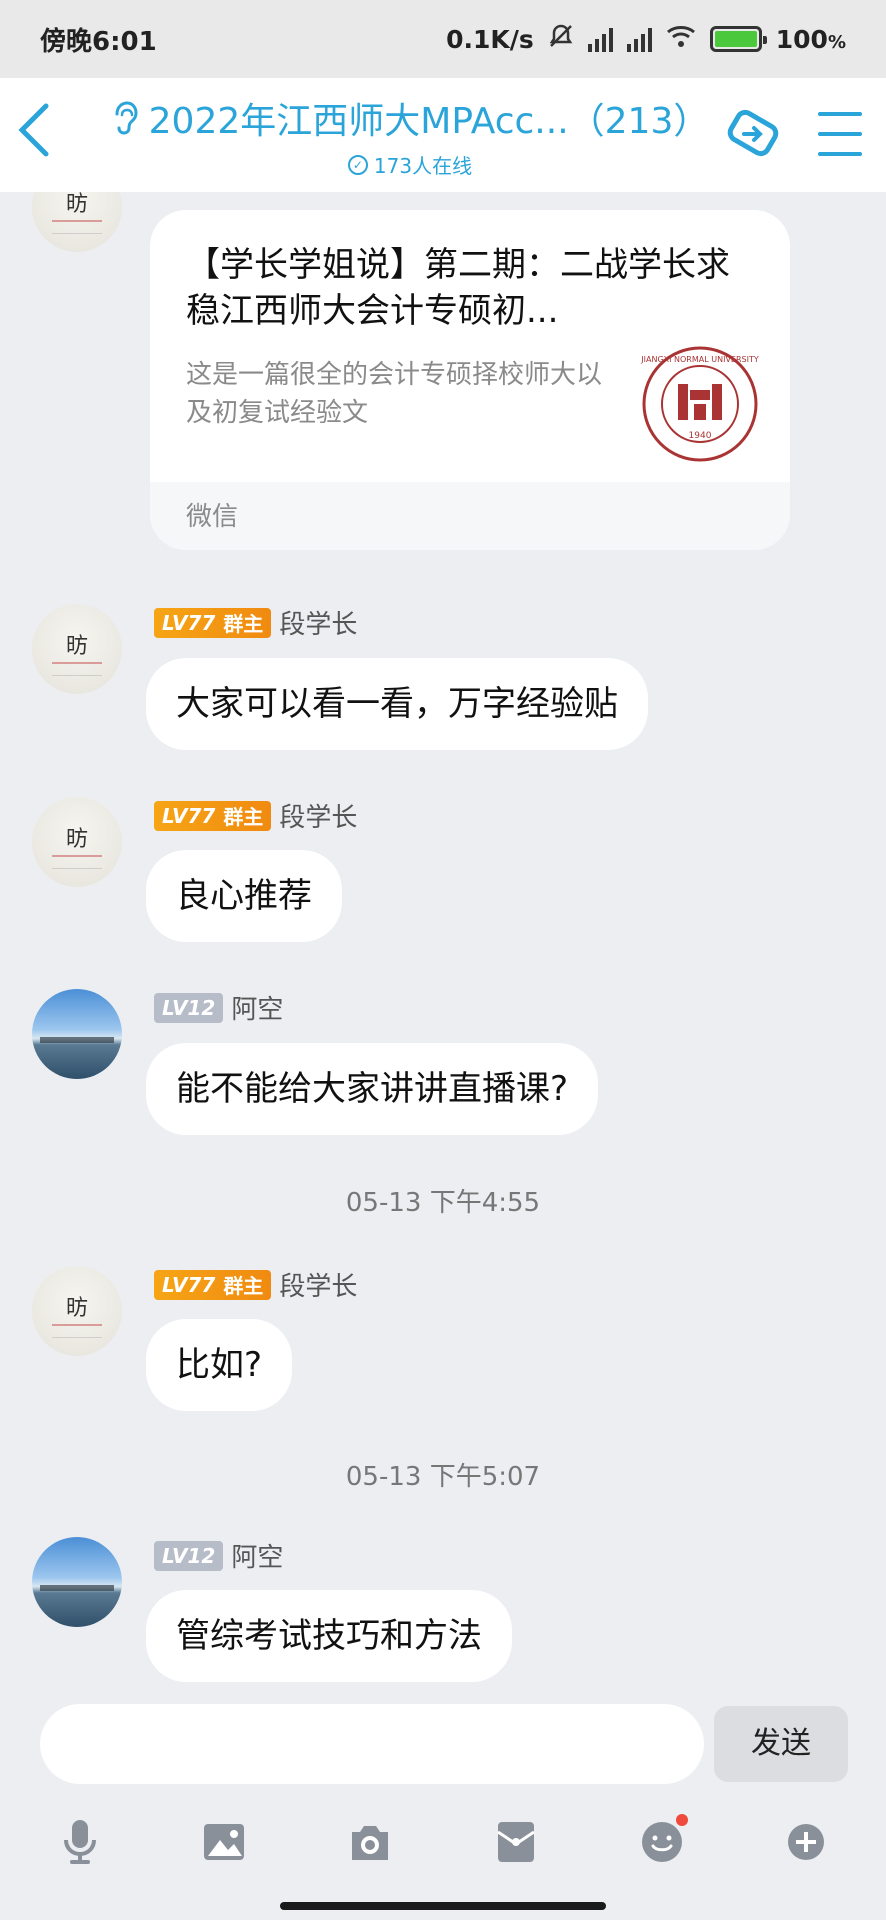 This screenshot has width=886, height=1920. Describe the element at coordinates (516, 1842) in the screenshot. I see `red-packet-icon` at that location.